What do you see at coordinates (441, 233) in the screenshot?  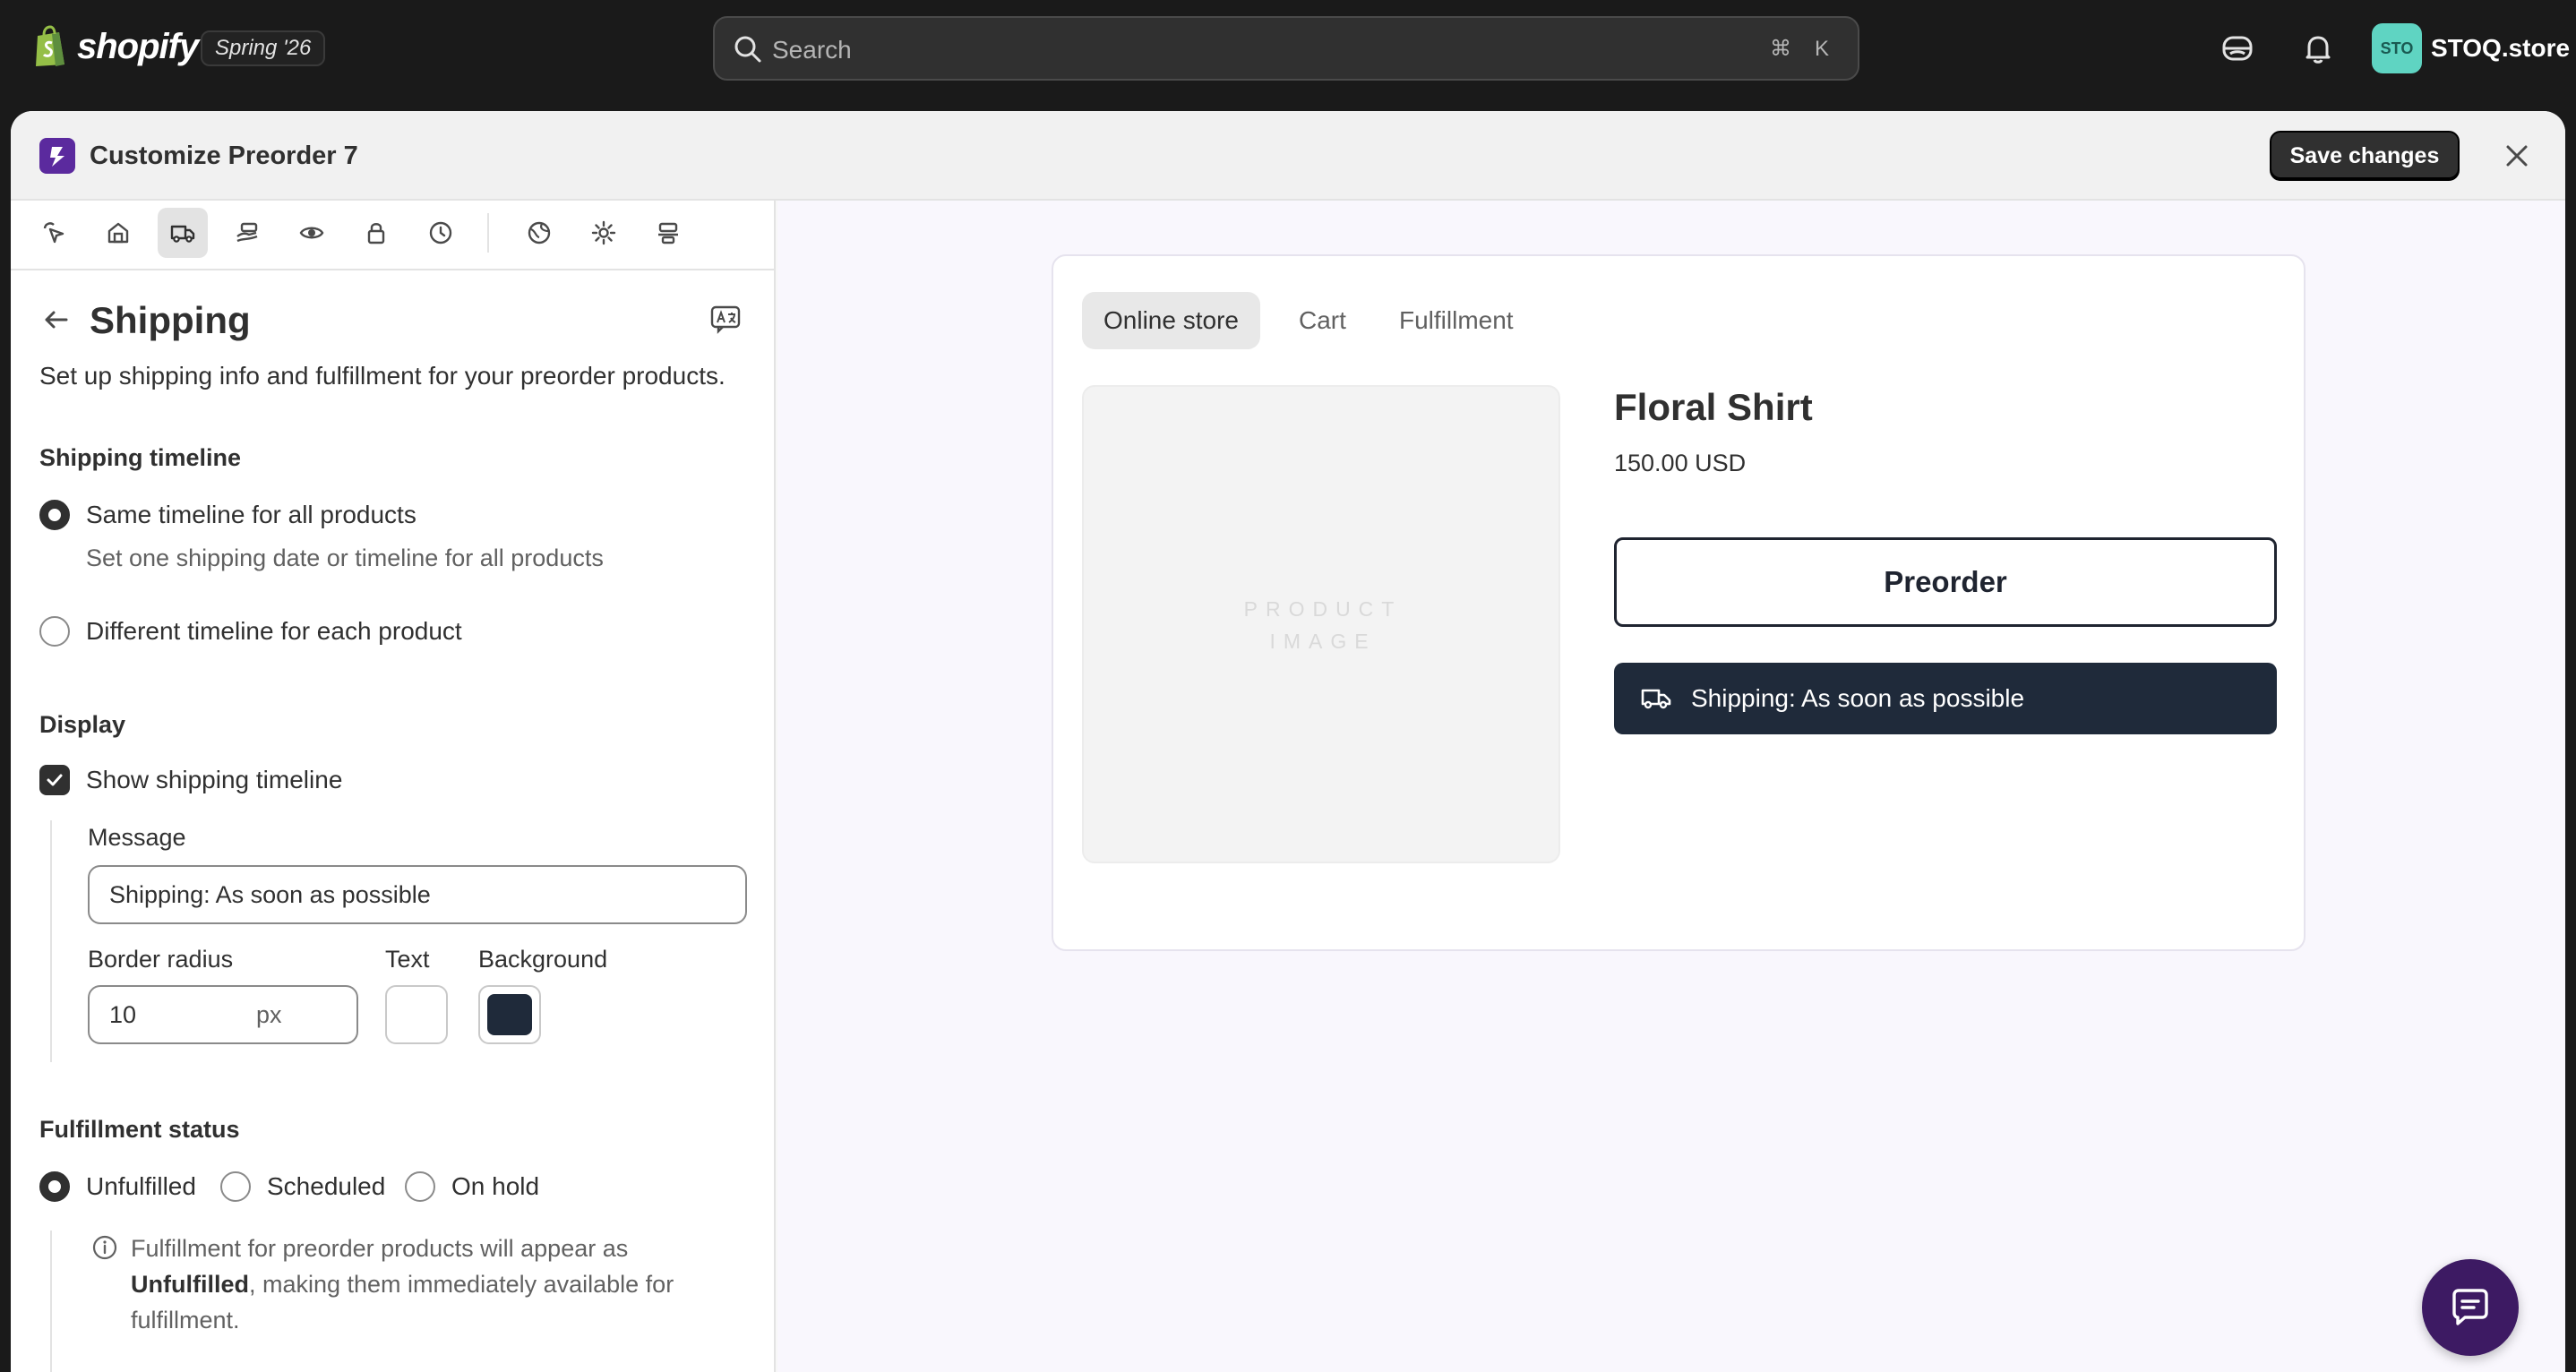 I see `clock-icon` at bounding box center [441, 233].